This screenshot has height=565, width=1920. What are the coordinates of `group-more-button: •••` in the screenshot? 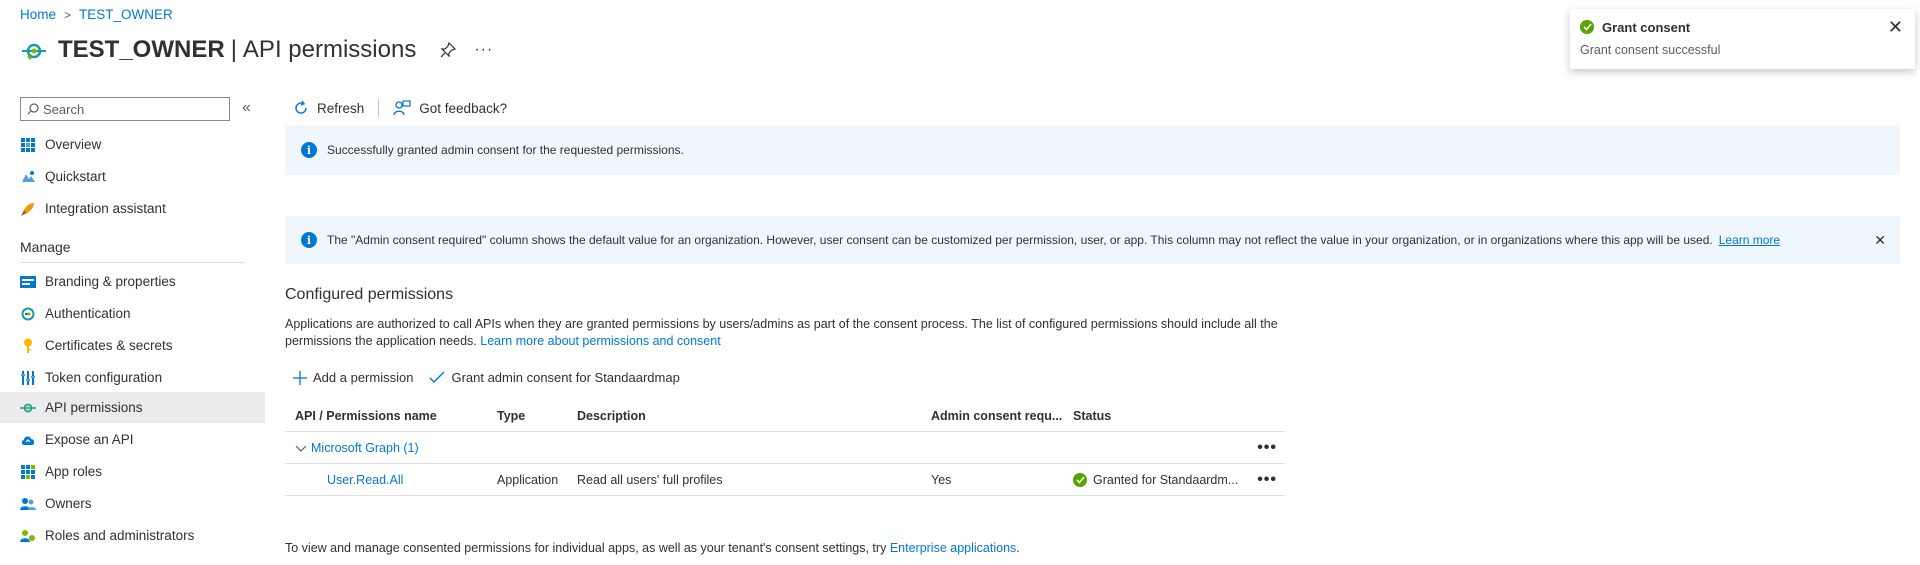 It's located at (1267, 448).